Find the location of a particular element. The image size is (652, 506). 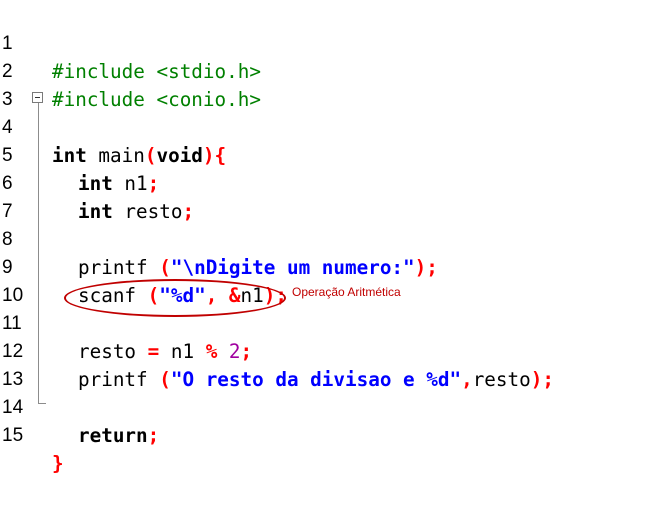

code-line-2: 2 #include <conio.h> is located at coordinates (130, 70).